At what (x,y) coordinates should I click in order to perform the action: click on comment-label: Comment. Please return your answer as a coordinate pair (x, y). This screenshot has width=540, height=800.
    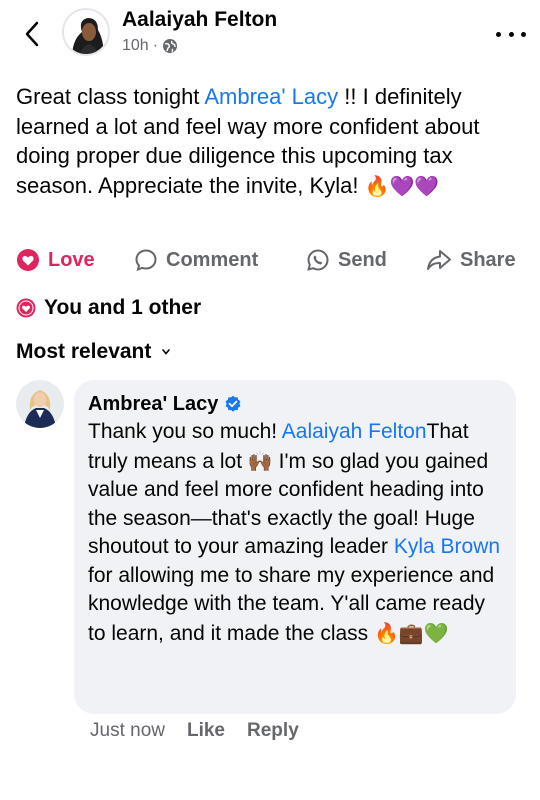
    Looking at the image, I should click on (212, 259).